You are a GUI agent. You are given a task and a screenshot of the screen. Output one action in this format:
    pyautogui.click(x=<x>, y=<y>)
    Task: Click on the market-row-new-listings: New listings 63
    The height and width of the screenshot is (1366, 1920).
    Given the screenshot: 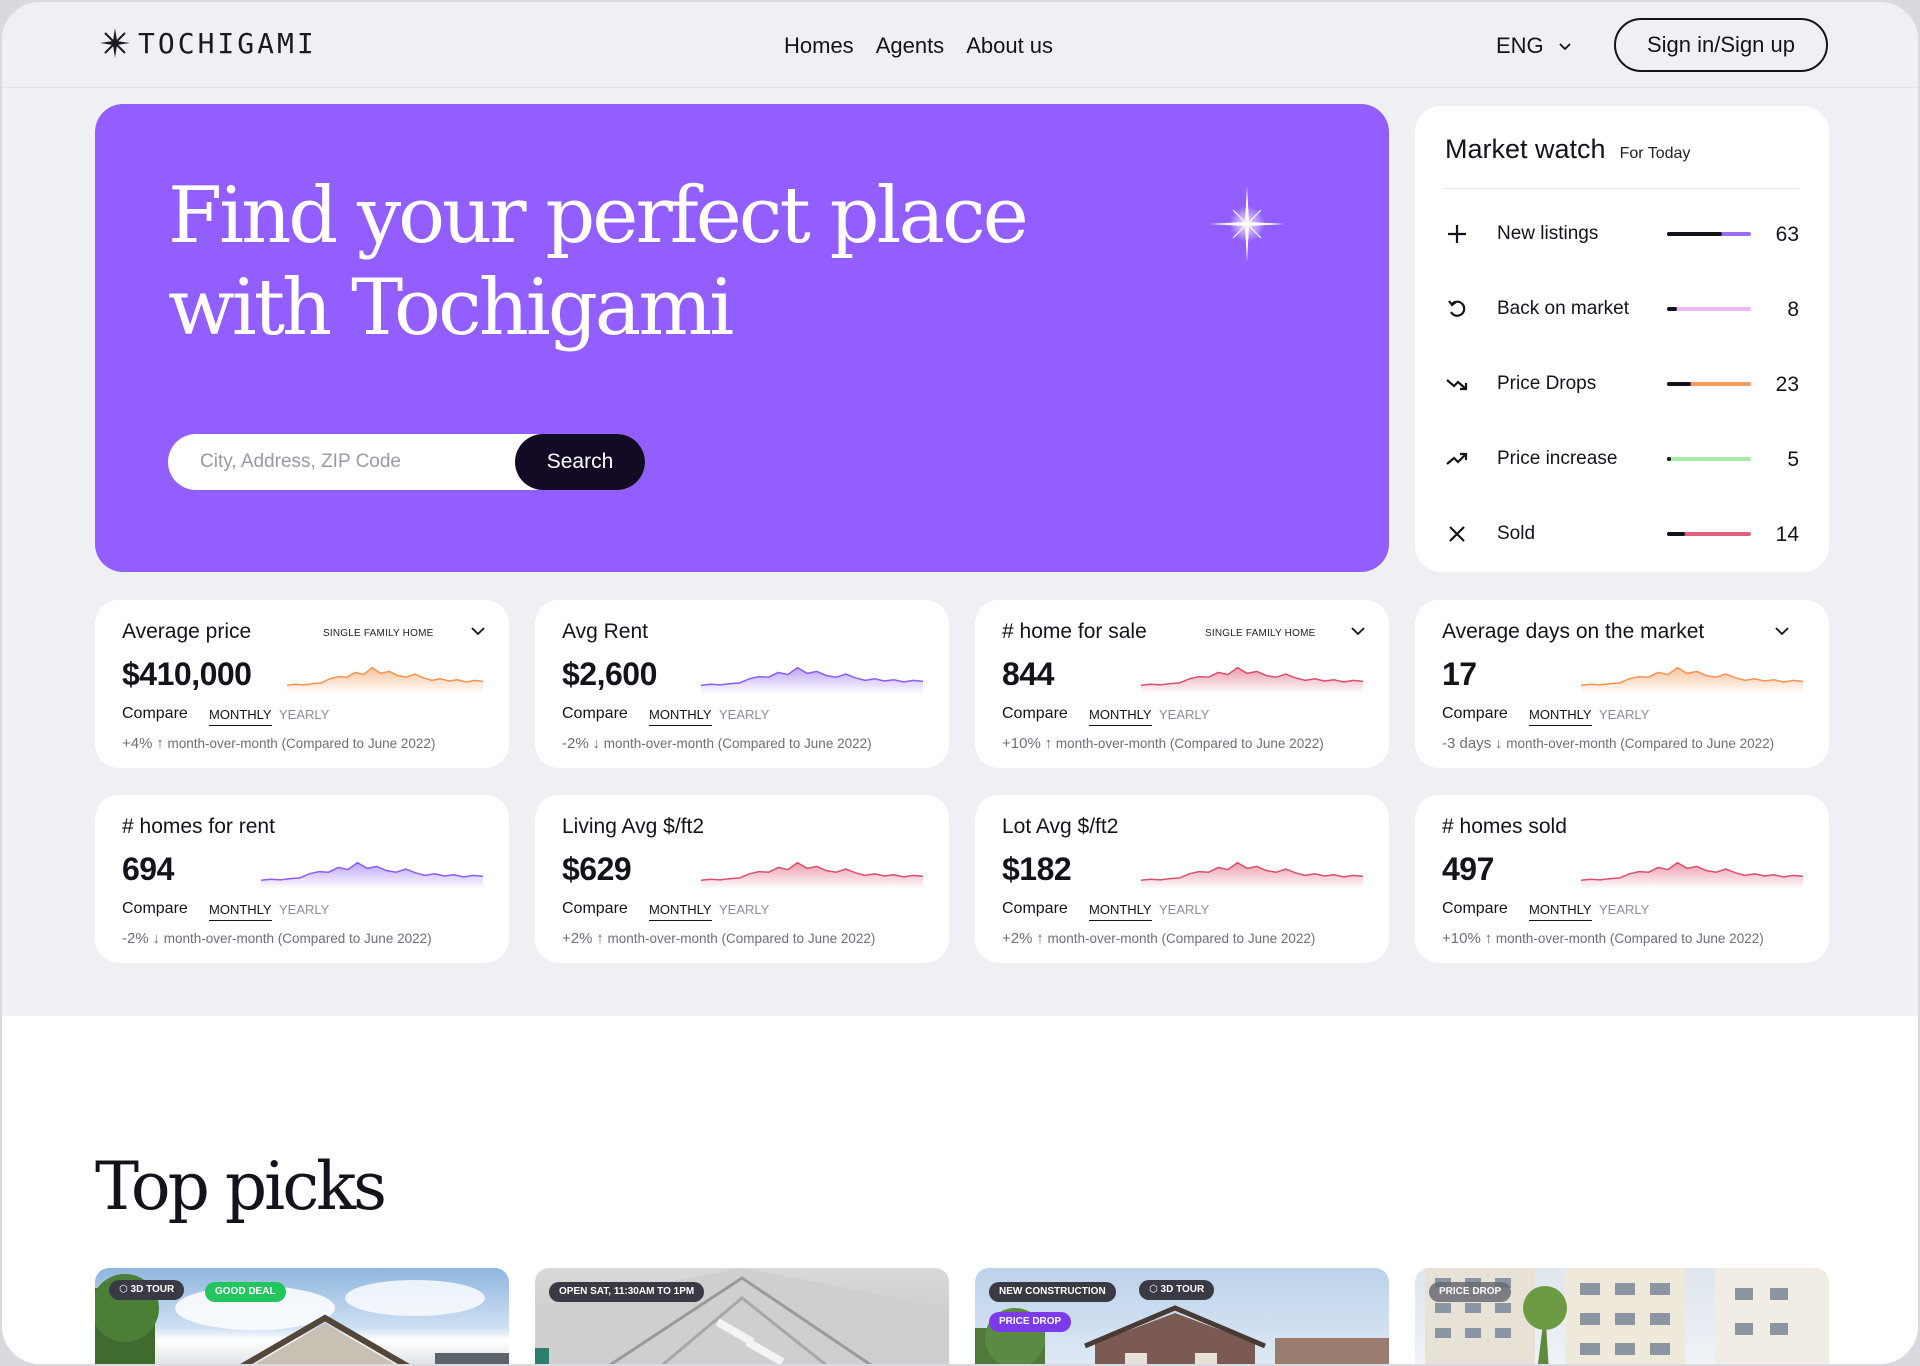 What is the action you would take?
    pyautogui.click(x=1622, y=234)
    